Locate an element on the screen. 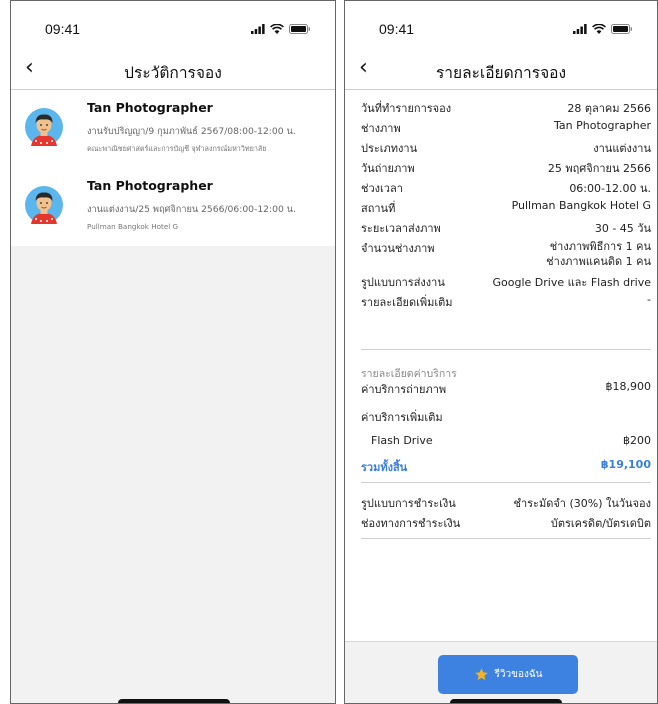  row-value: Pullman Bangkok Hotel G is located at coordinates (581, 205).